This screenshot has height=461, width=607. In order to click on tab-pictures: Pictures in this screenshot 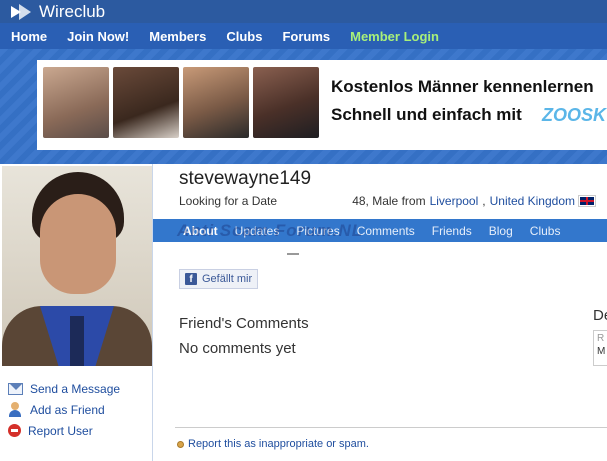, I will do `click(317, 231)`.